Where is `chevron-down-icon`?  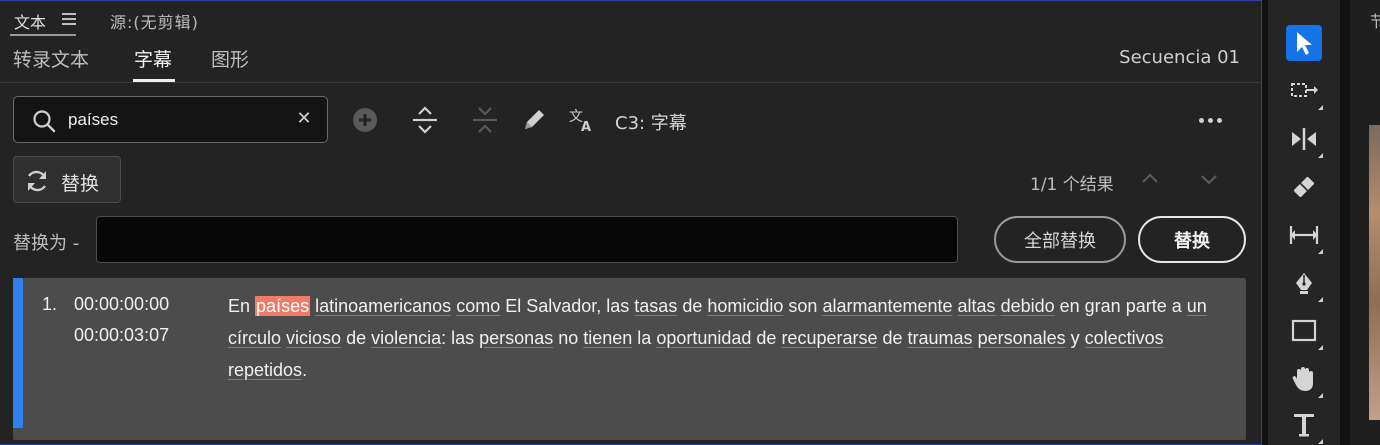
chevron-down-icon is located at coordinates (1209, 179).